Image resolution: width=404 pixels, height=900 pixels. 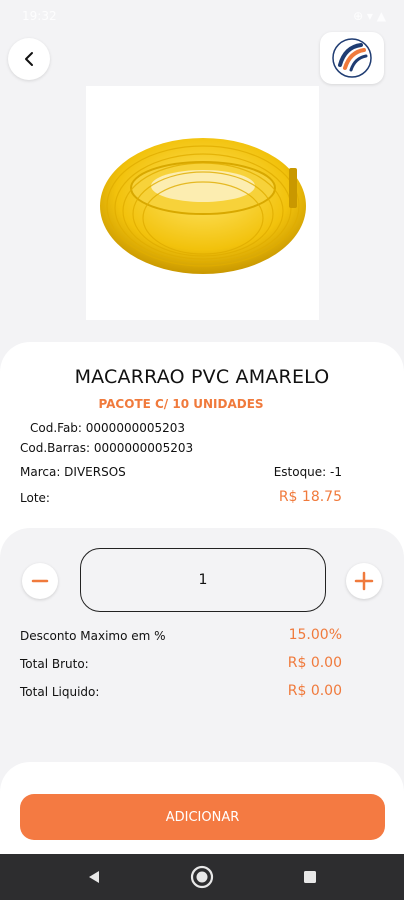 I want to click on product-image, so click(x=202, y=203).